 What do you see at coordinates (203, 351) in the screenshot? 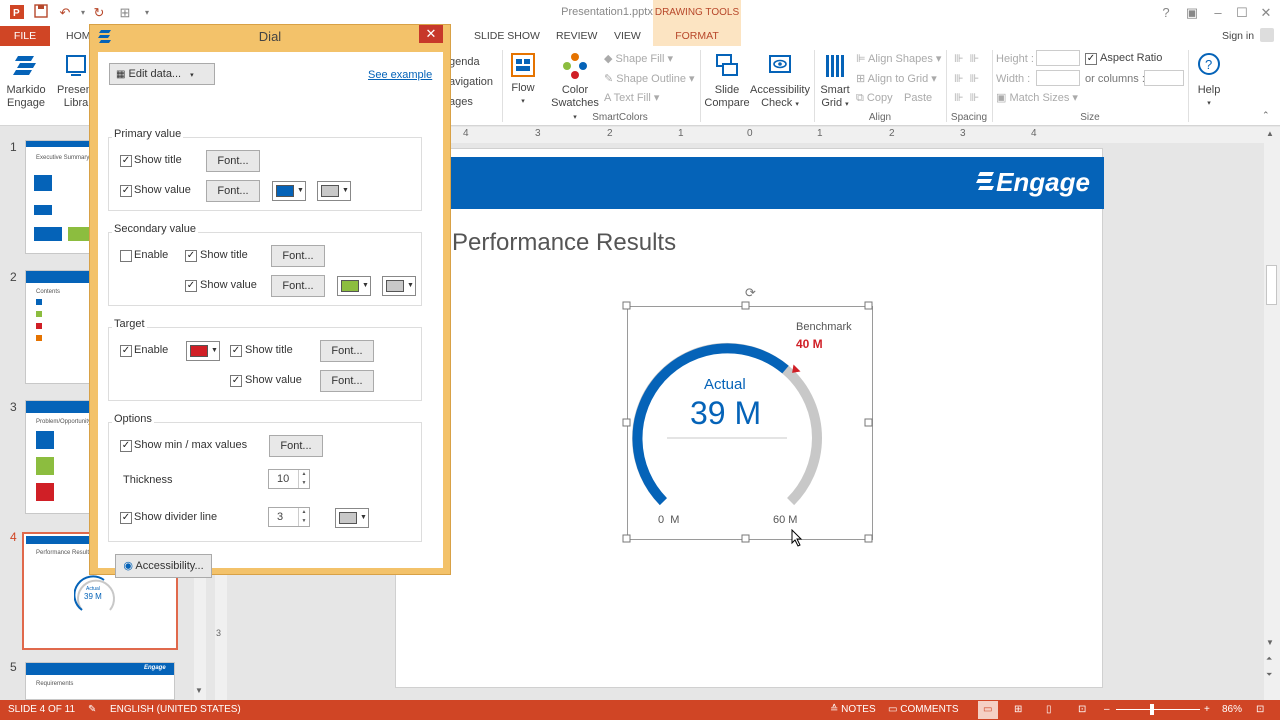
I see `target-color-picker: ▼` at bounding box center [203, 351].